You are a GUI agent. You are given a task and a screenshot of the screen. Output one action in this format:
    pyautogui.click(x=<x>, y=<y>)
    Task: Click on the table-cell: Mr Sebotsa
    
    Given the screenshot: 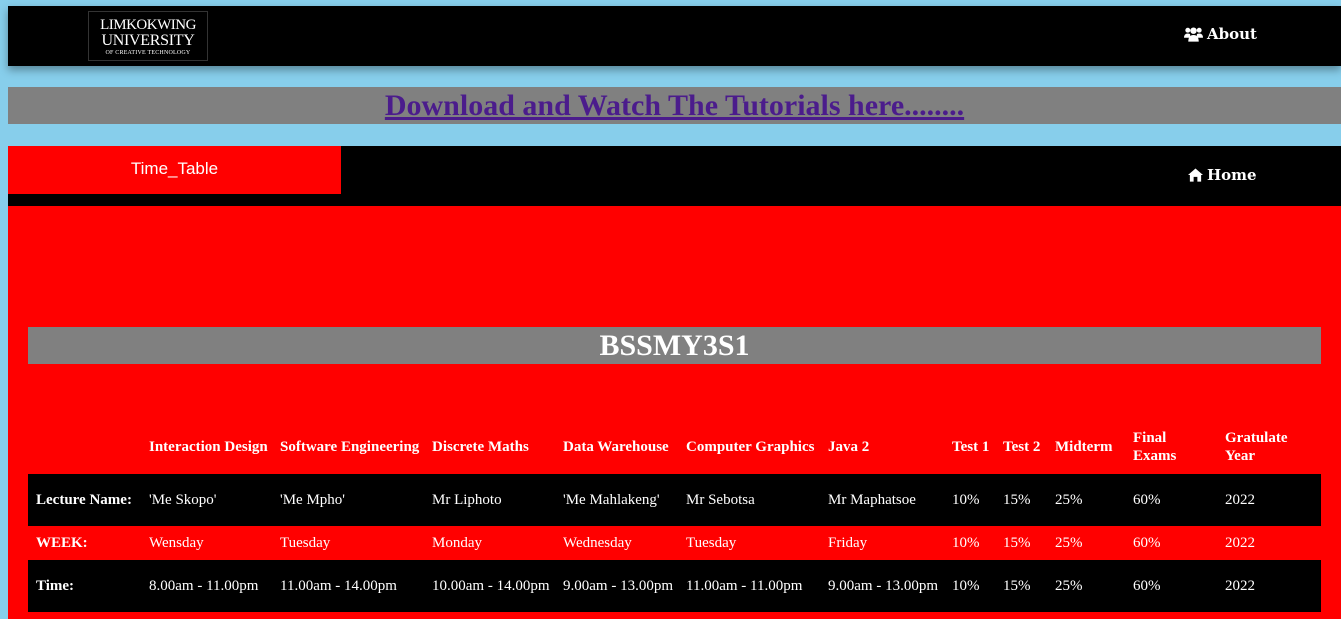 What is the action you would take?
    pyautogui.click(x=749, y=500)
    